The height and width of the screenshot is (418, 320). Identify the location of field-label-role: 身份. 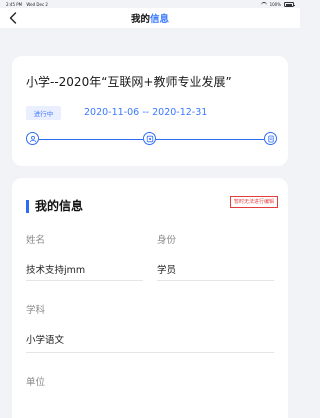
(167, 240).